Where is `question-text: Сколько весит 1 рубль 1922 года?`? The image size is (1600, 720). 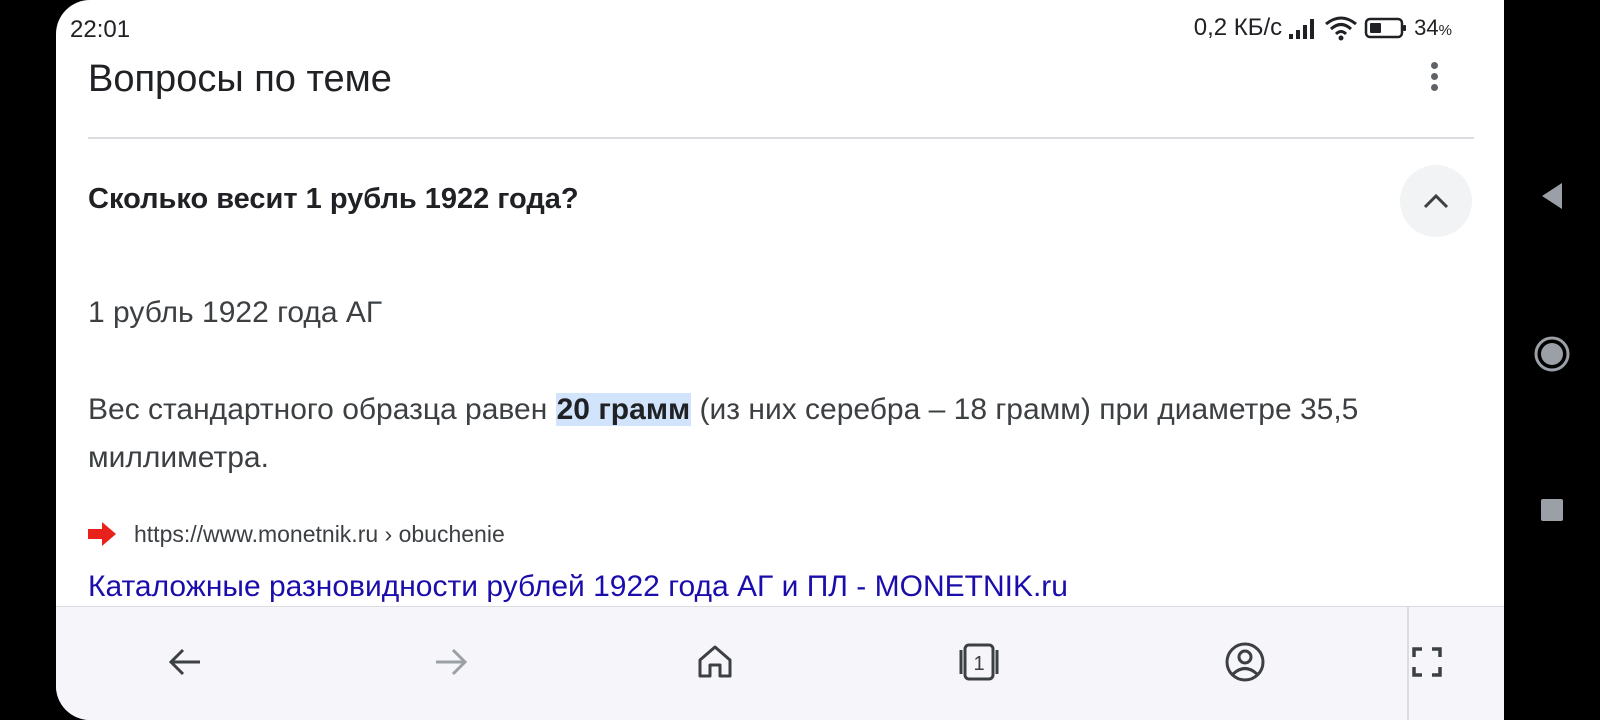
question-text: Сколько весит 1 рубль 1922 года? is located at coordinates (333, 199).